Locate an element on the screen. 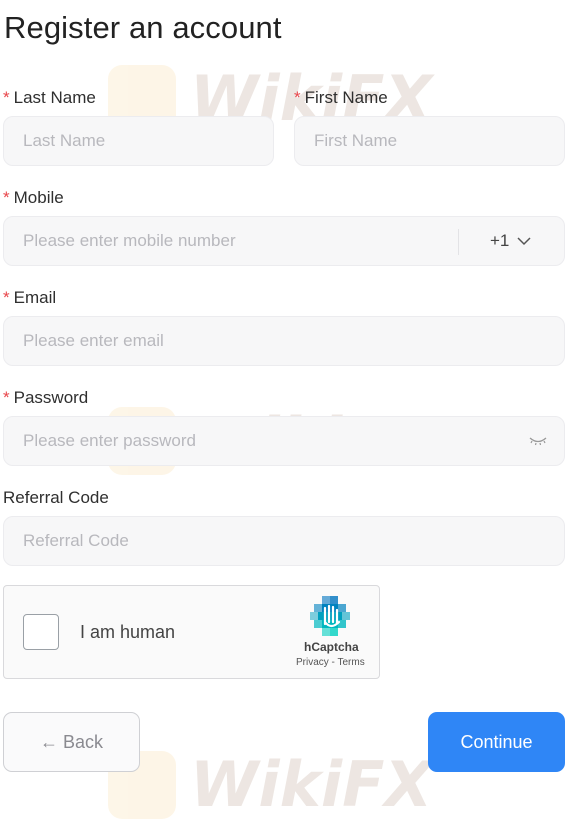  password-input is located at coordinates (284, 441).